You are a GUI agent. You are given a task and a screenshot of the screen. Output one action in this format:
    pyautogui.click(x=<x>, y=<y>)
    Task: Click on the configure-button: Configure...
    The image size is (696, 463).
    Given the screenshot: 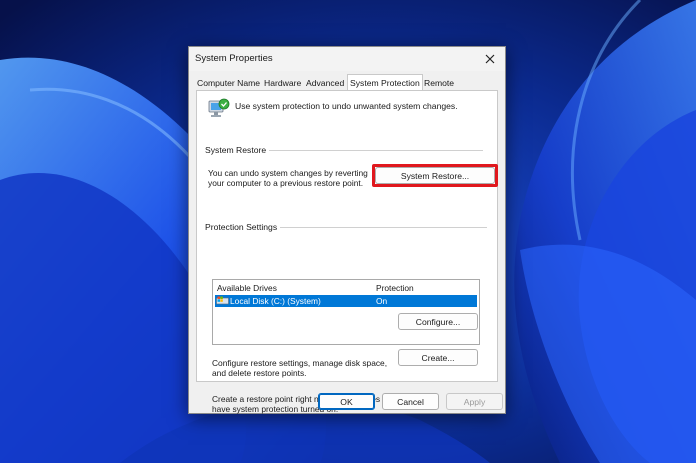 What is the action you would take?
    pyautogui.click(x=438, y=321)
    